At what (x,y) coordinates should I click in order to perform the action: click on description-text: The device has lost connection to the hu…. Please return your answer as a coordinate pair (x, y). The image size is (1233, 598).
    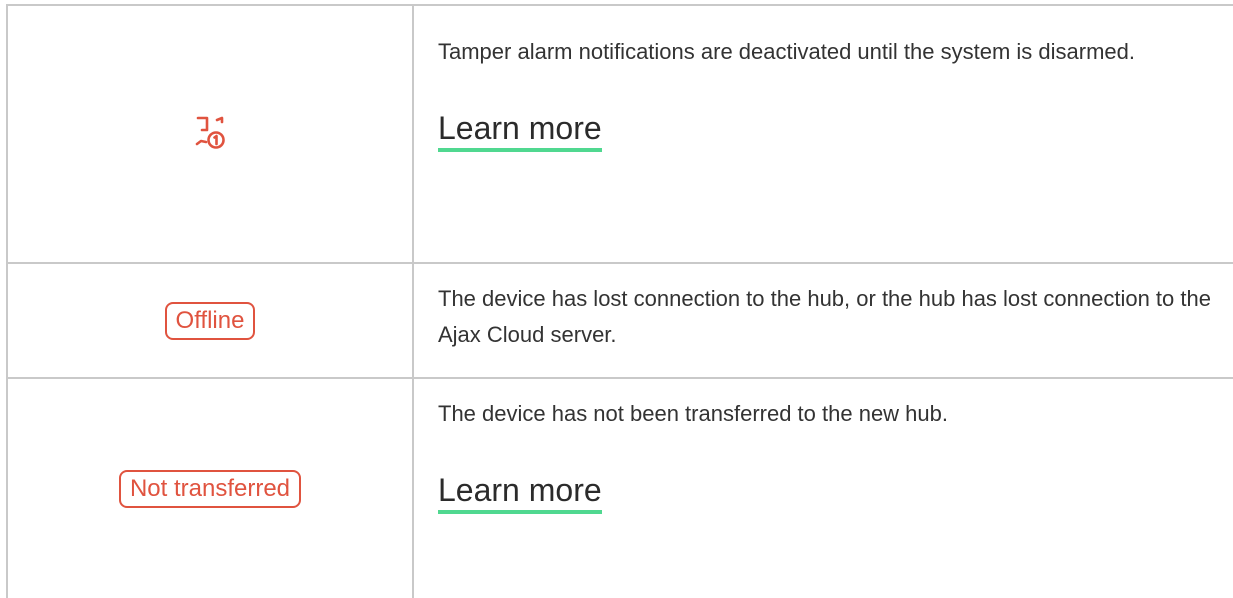
    Looking at the image, I should click on (824, 316).